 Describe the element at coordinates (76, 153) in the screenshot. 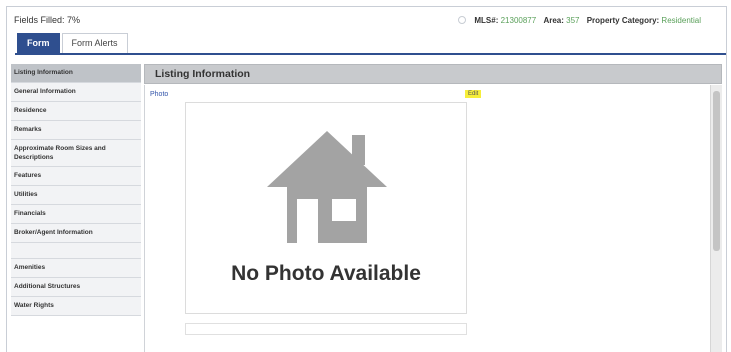

I see `sidebar-item-room-sizes: Approximate Room Sizes and Descriptions` at that location.